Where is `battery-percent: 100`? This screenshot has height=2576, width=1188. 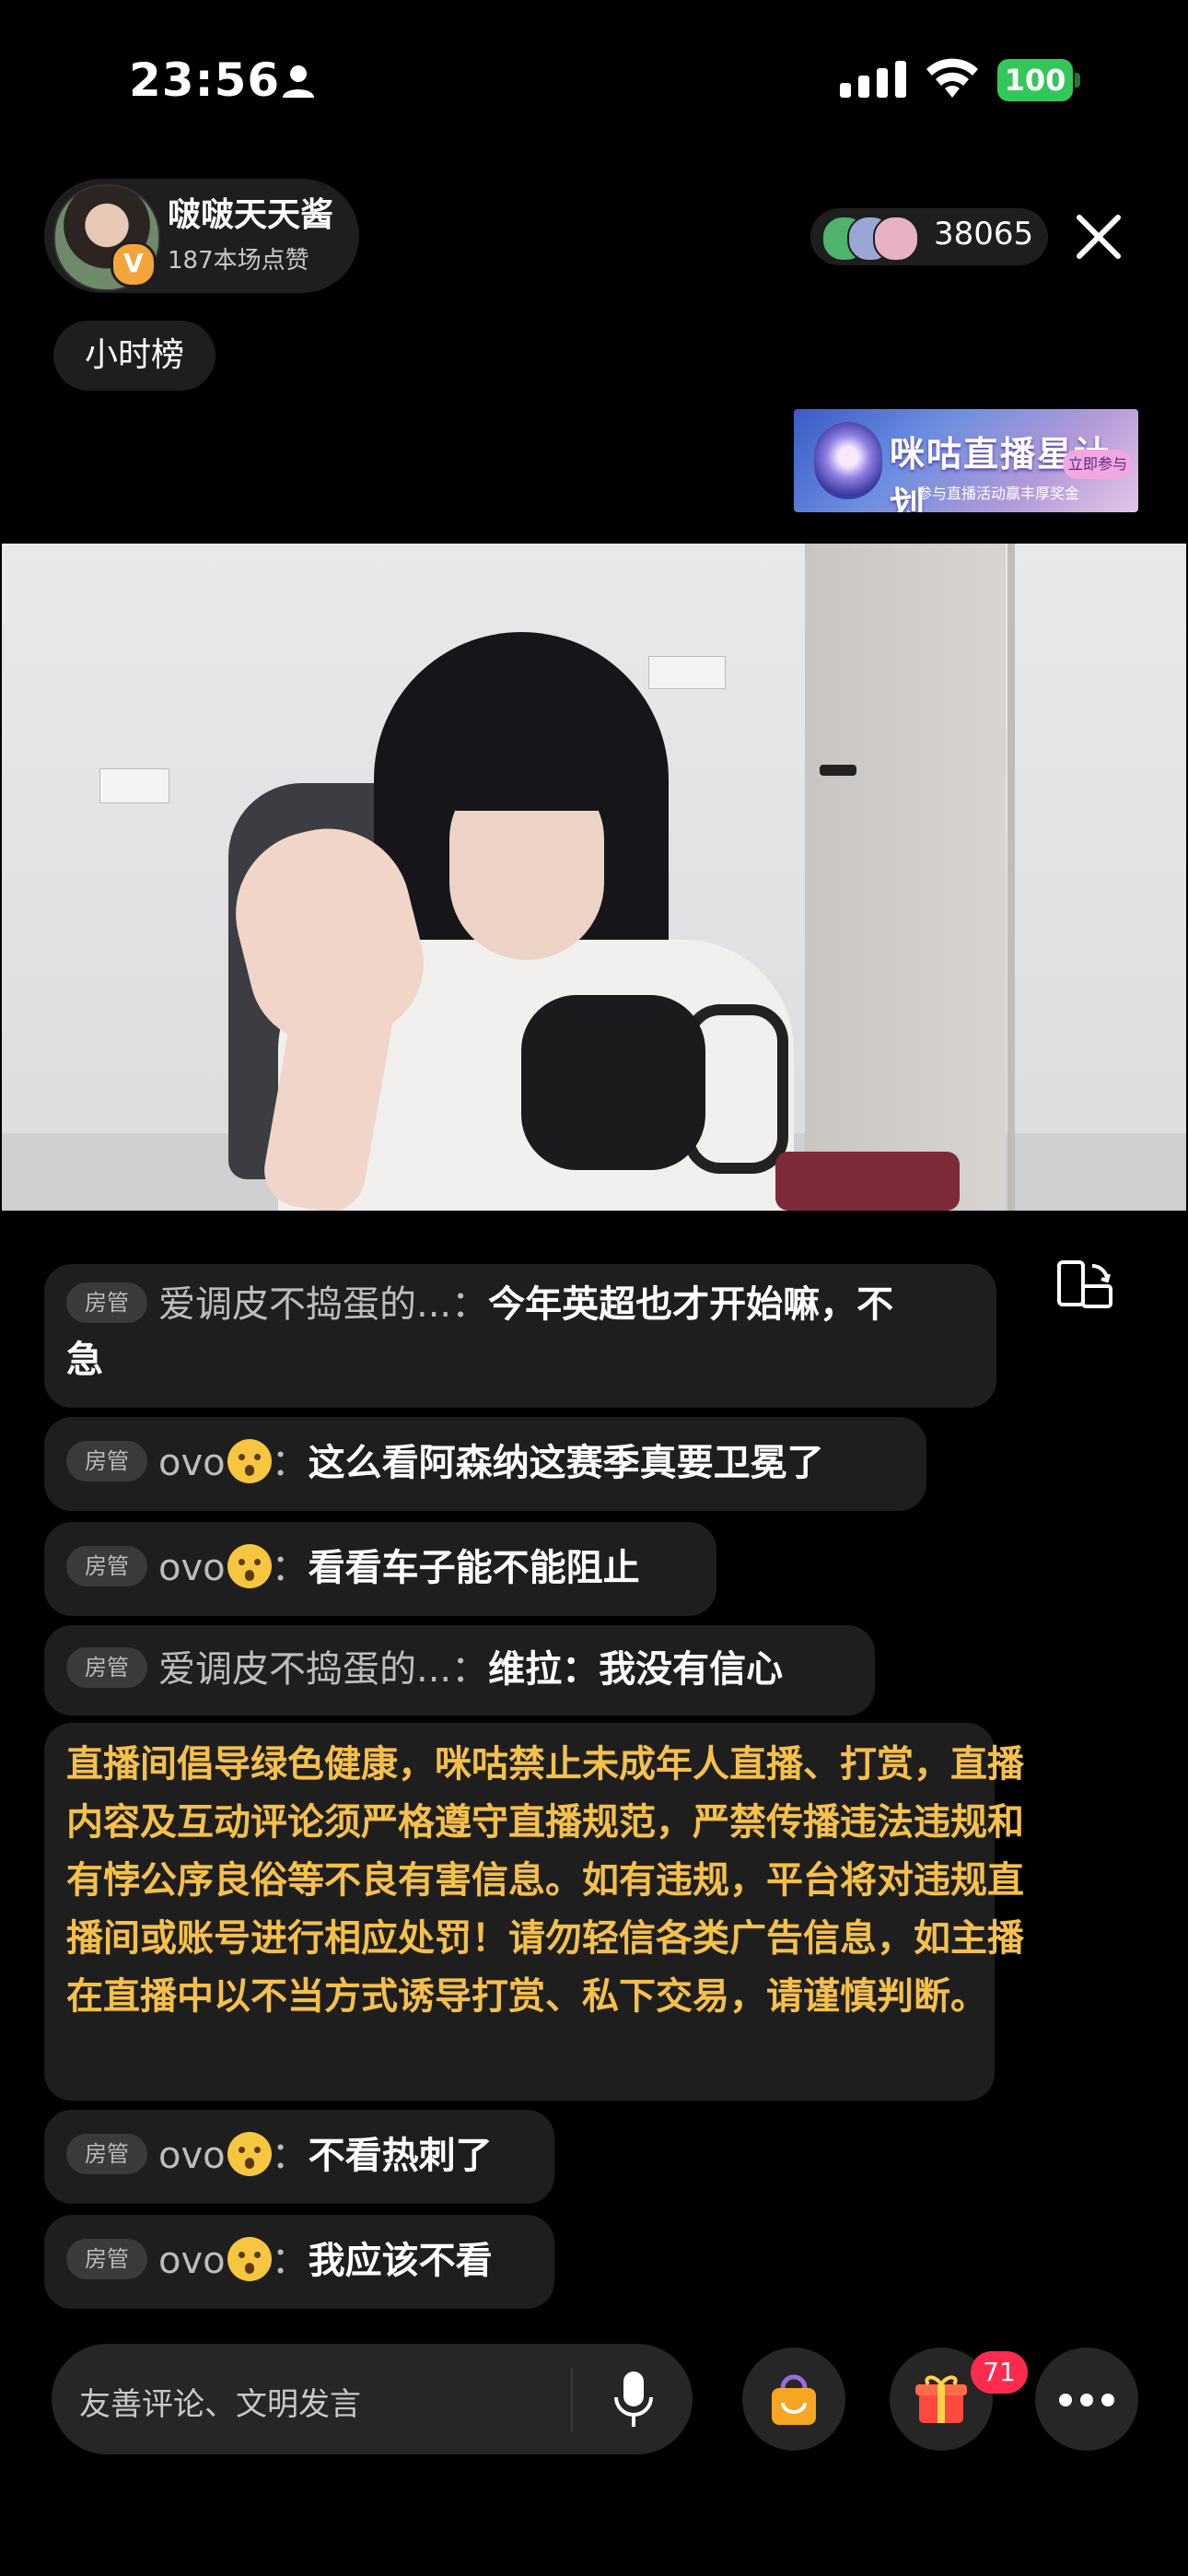 battery-percent: 100 is located at coordinates (1035, 80).